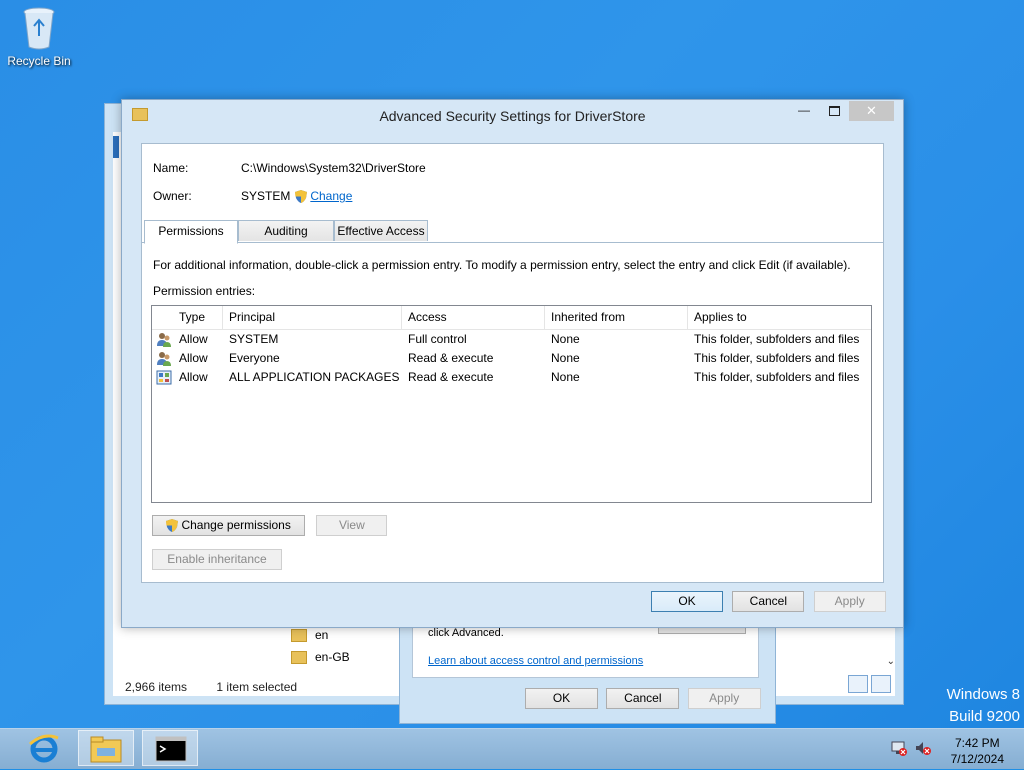 Image resolution: width=1024 pixels, height=770 pixels. What do you see at coordinates (977, 759) in the screenshot?
I see `clock-date: 7/12/2024` at bounding box center [977, 759].